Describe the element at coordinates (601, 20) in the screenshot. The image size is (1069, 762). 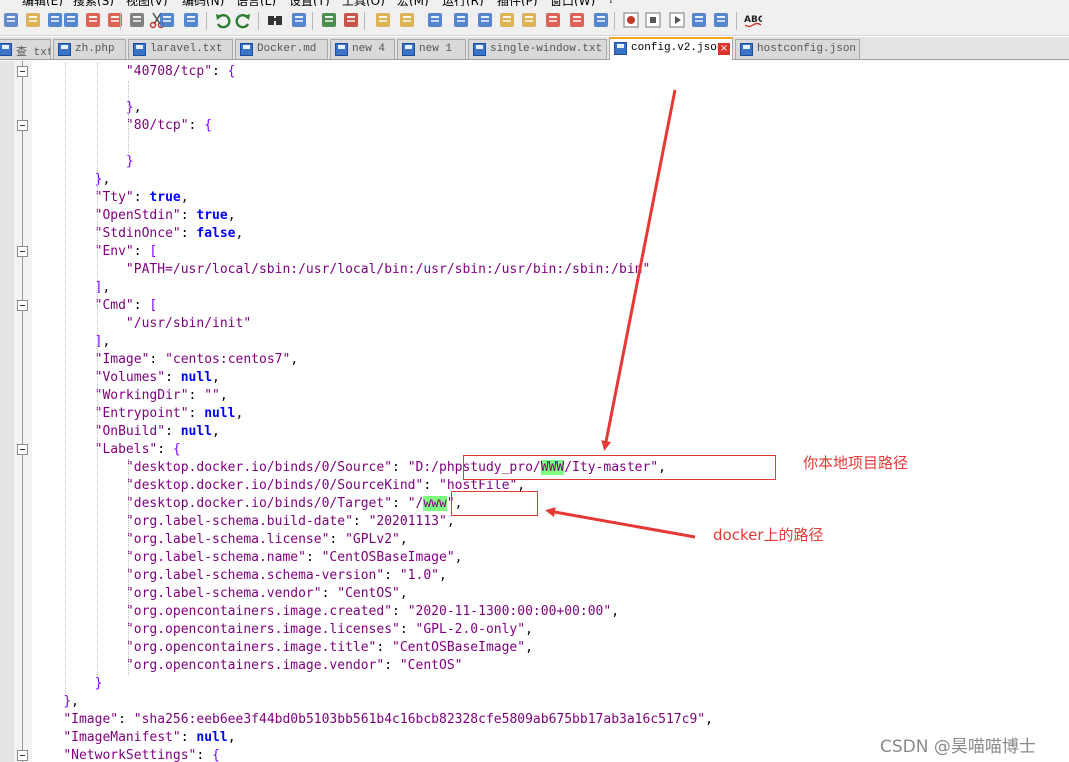
I see `monitor-icon` at that location.